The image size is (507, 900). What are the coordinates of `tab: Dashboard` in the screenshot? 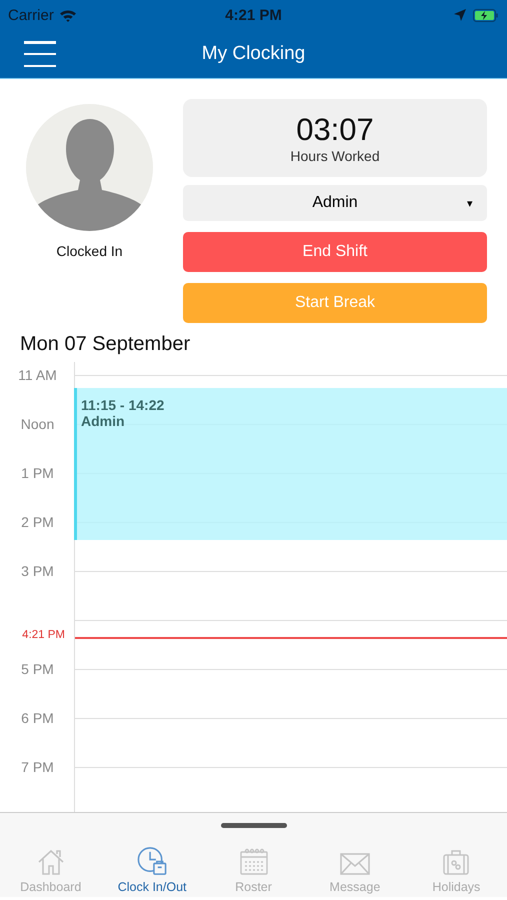 It's located at (51, 870).